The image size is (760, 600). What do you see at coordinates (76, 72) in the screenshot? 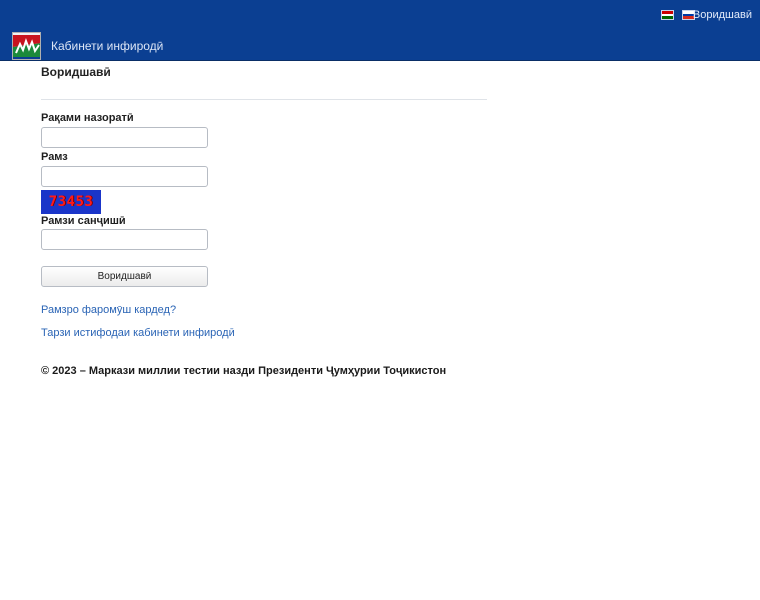
I see `page-title: Воридшавӣ` at bounding box center [76, 72].